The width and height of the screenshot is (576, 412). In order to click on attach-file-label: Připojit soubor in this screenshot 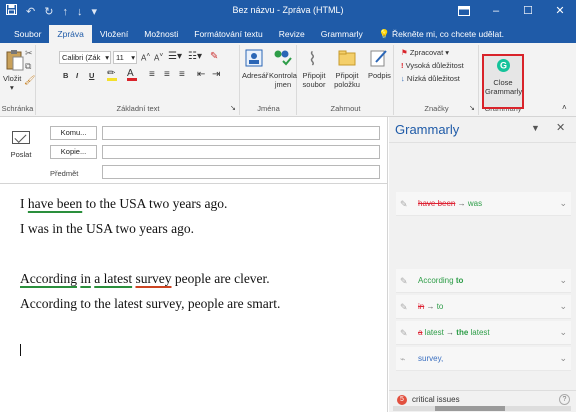, I will do `click(314, 80)`.